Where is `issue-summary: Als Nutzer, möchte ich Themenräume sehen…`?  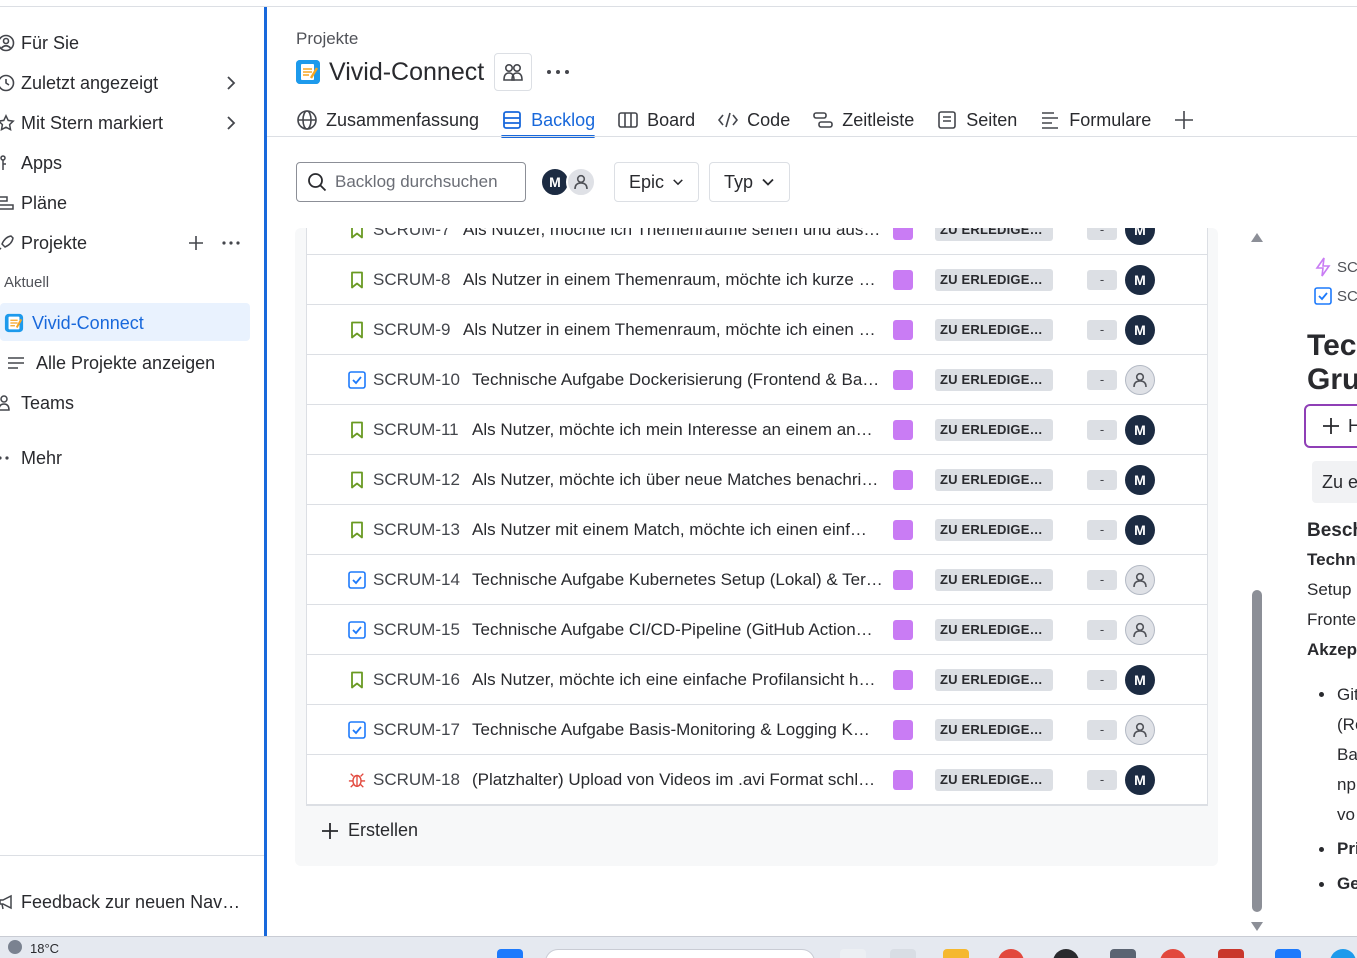
issue-summary: Als Nutzer, möchte ich Themenräume sehen… is located at coordinates (673, 234).